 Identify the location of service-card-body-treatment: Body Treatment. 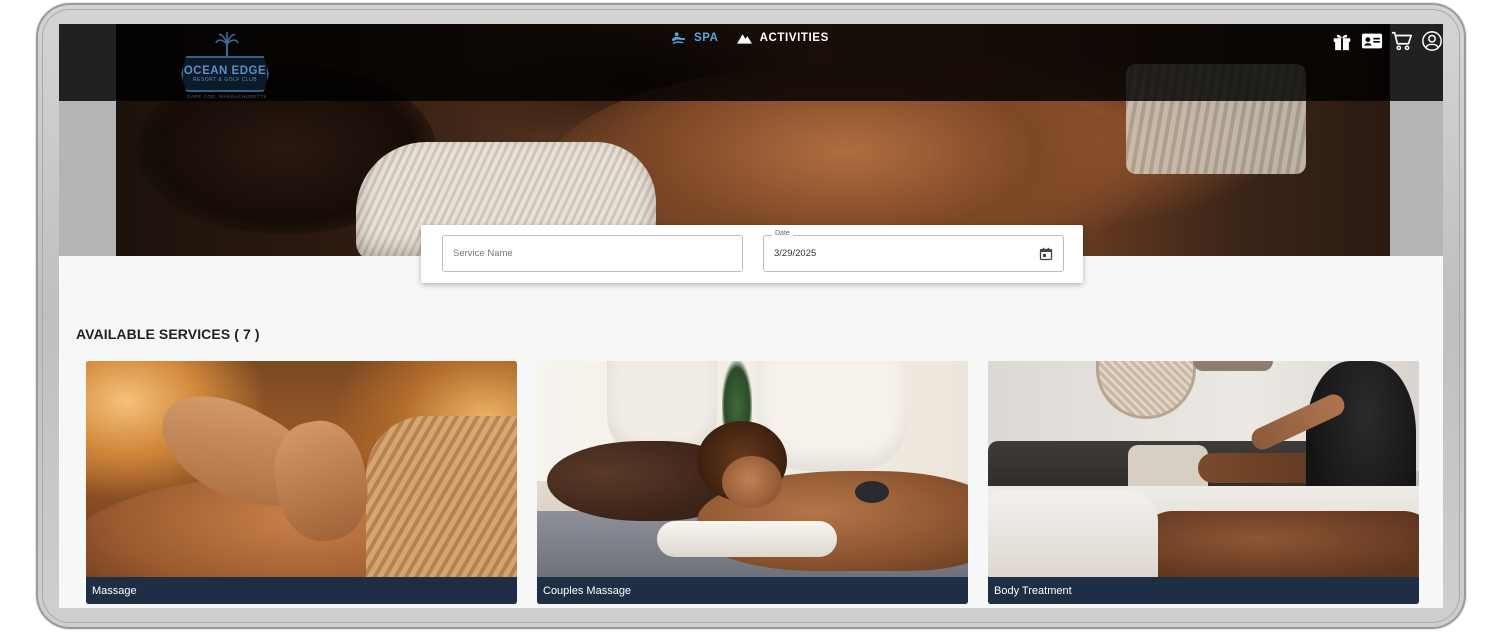
(1203, 482).